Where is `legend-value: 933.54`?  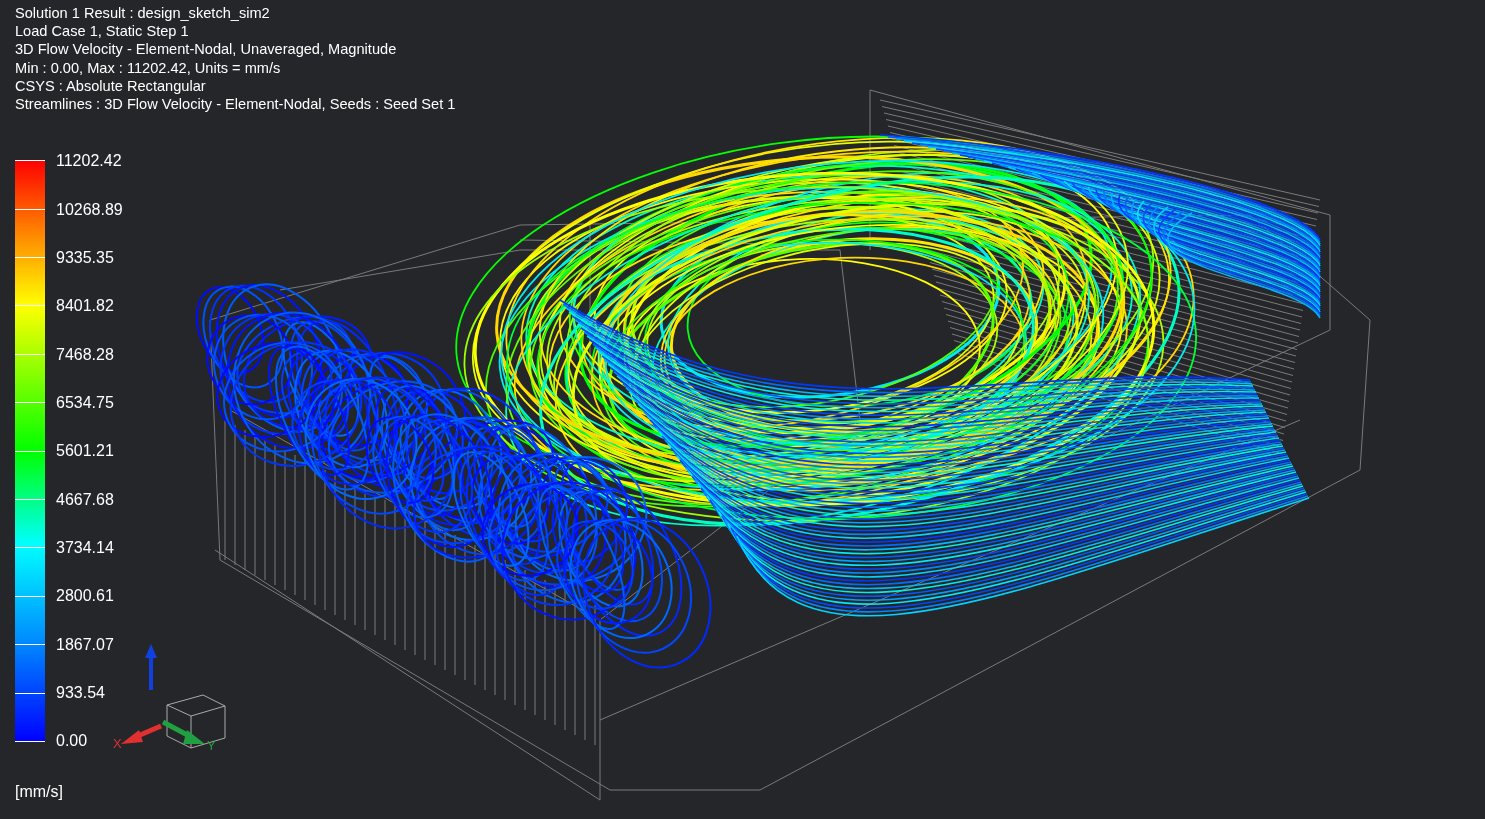
legend-value: 933.54 is located at coordinates (80, 692).